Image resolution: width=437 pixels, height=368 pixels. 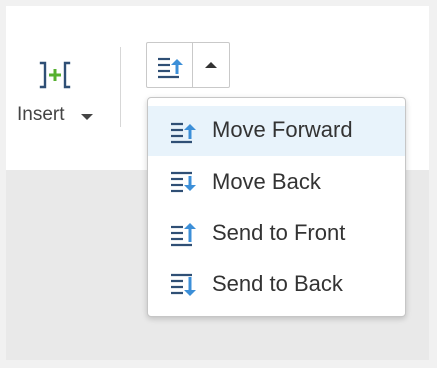 I want to click on insert-dropdown-button: Insert, so click(x=55, y=92).